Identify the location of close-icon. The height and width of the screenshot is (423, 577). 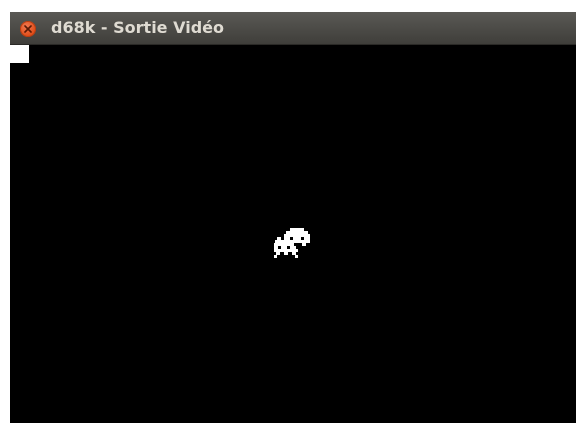
(28, 29).